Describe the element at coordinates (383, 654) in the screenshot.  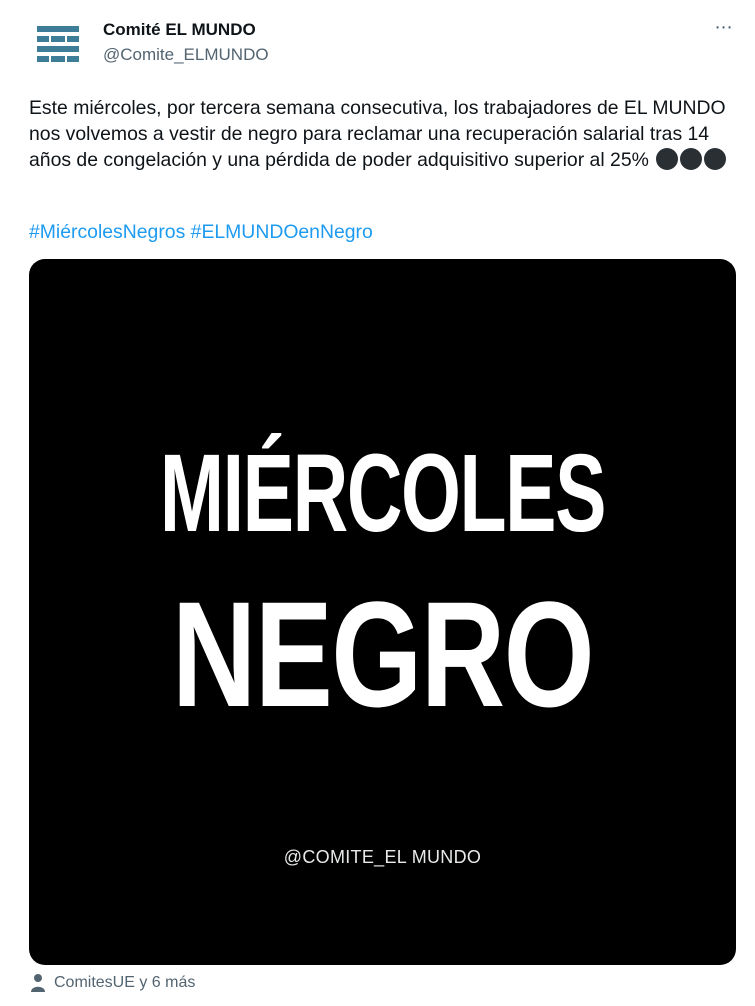
I see `image-headline-line2: NEGRO` at that location.